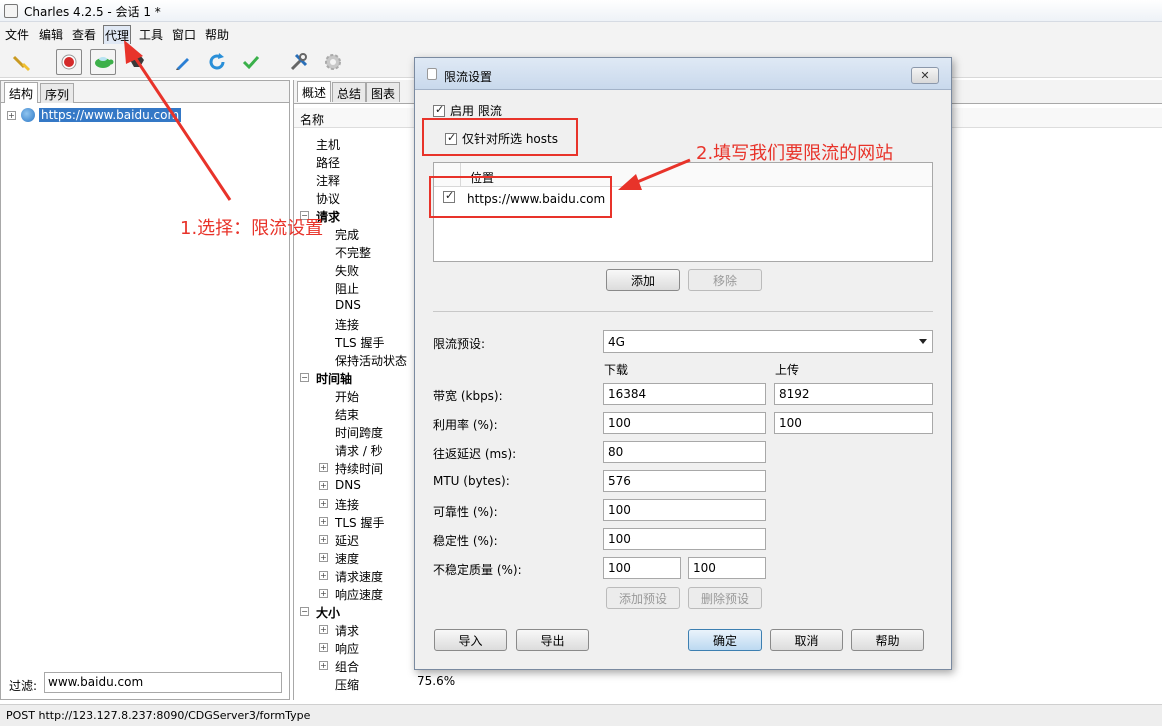 The image size is (1162, 726). Describe the element at coordinates (725, 640) in the screenshot. I see `ok-button: 确定` at that location.